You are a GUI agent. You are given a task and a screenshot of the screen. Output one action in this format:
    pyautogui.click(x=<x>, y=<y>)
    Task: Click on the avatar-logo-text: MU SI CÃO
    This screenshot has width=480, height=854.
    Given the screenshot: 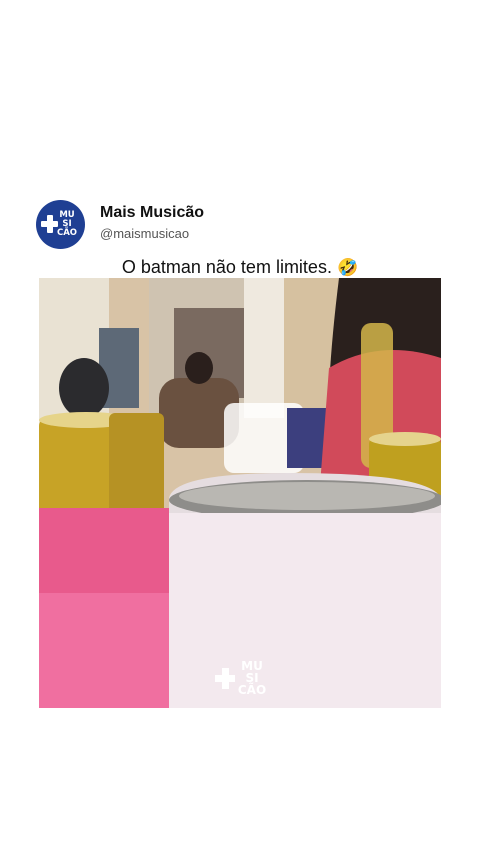 What is the action you would take?
    pyautogui.click(x=67, y=224)
    